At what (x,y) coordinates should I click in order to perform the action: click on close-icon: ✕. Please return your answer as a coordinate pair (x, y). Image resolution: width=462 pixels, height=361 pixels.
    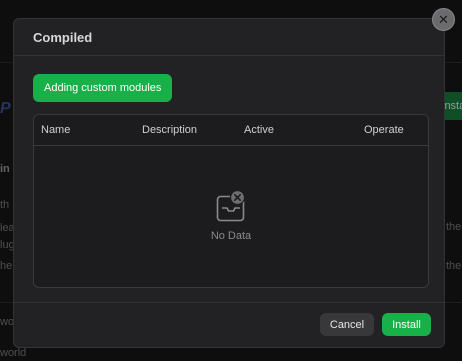
    Looking at the image, I should click on (443, 19).